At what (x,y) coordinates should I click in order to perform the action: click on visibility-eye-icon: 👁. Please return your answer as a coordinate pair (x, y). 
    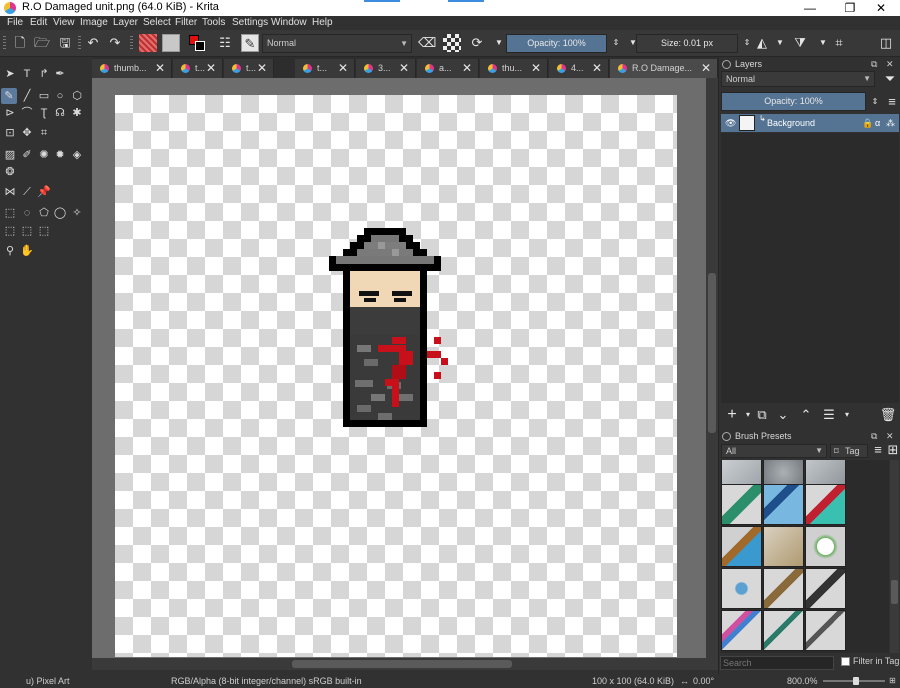
    Looking at the image, I should click on (730, 123).